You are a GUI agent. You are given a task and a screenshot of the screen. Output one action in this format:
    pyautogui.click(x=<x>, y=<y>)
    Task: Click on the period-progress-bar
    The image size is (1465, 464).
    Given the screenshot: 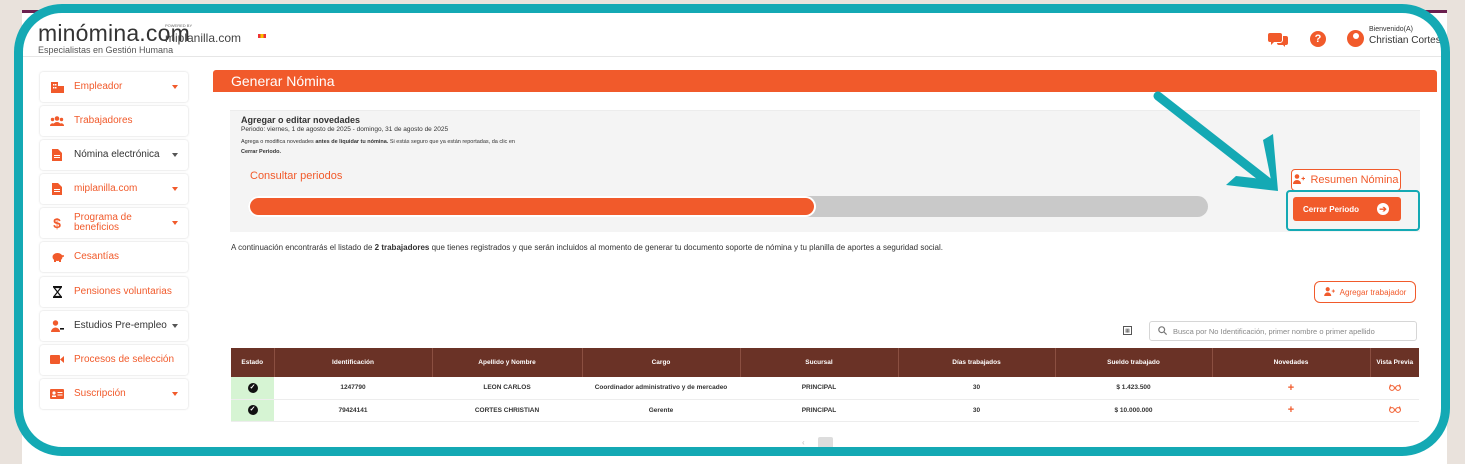 What is the action you would take?
    pyautogui.click(x=728, y=206)
    